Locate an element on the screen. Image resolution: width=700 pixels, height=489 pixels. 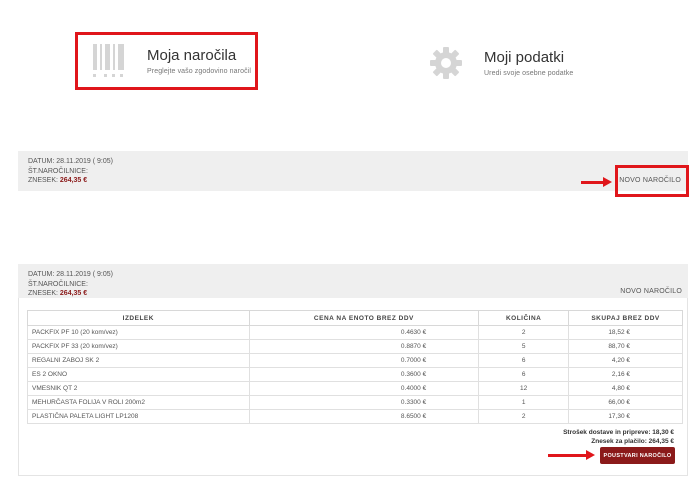
quantity-cell: 1 is located at coordinates (524, 402).